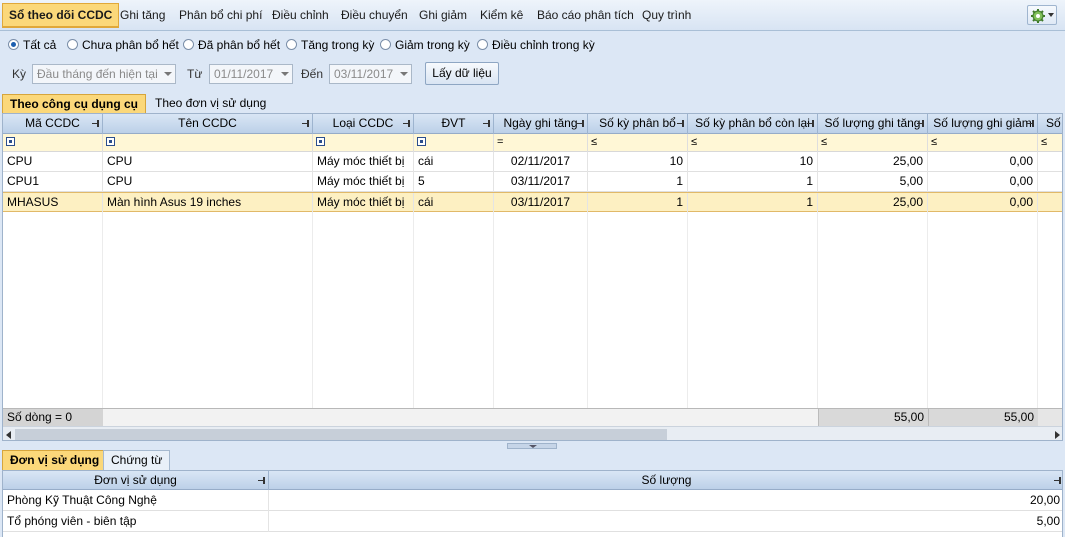 Image resolution: width=1065 pixels, height=537 pixels. Describe the element at coordinates (425, 45) in the screenshot. I see `radio-giam-trong-ky: Giảm trong kỳ` at that location.